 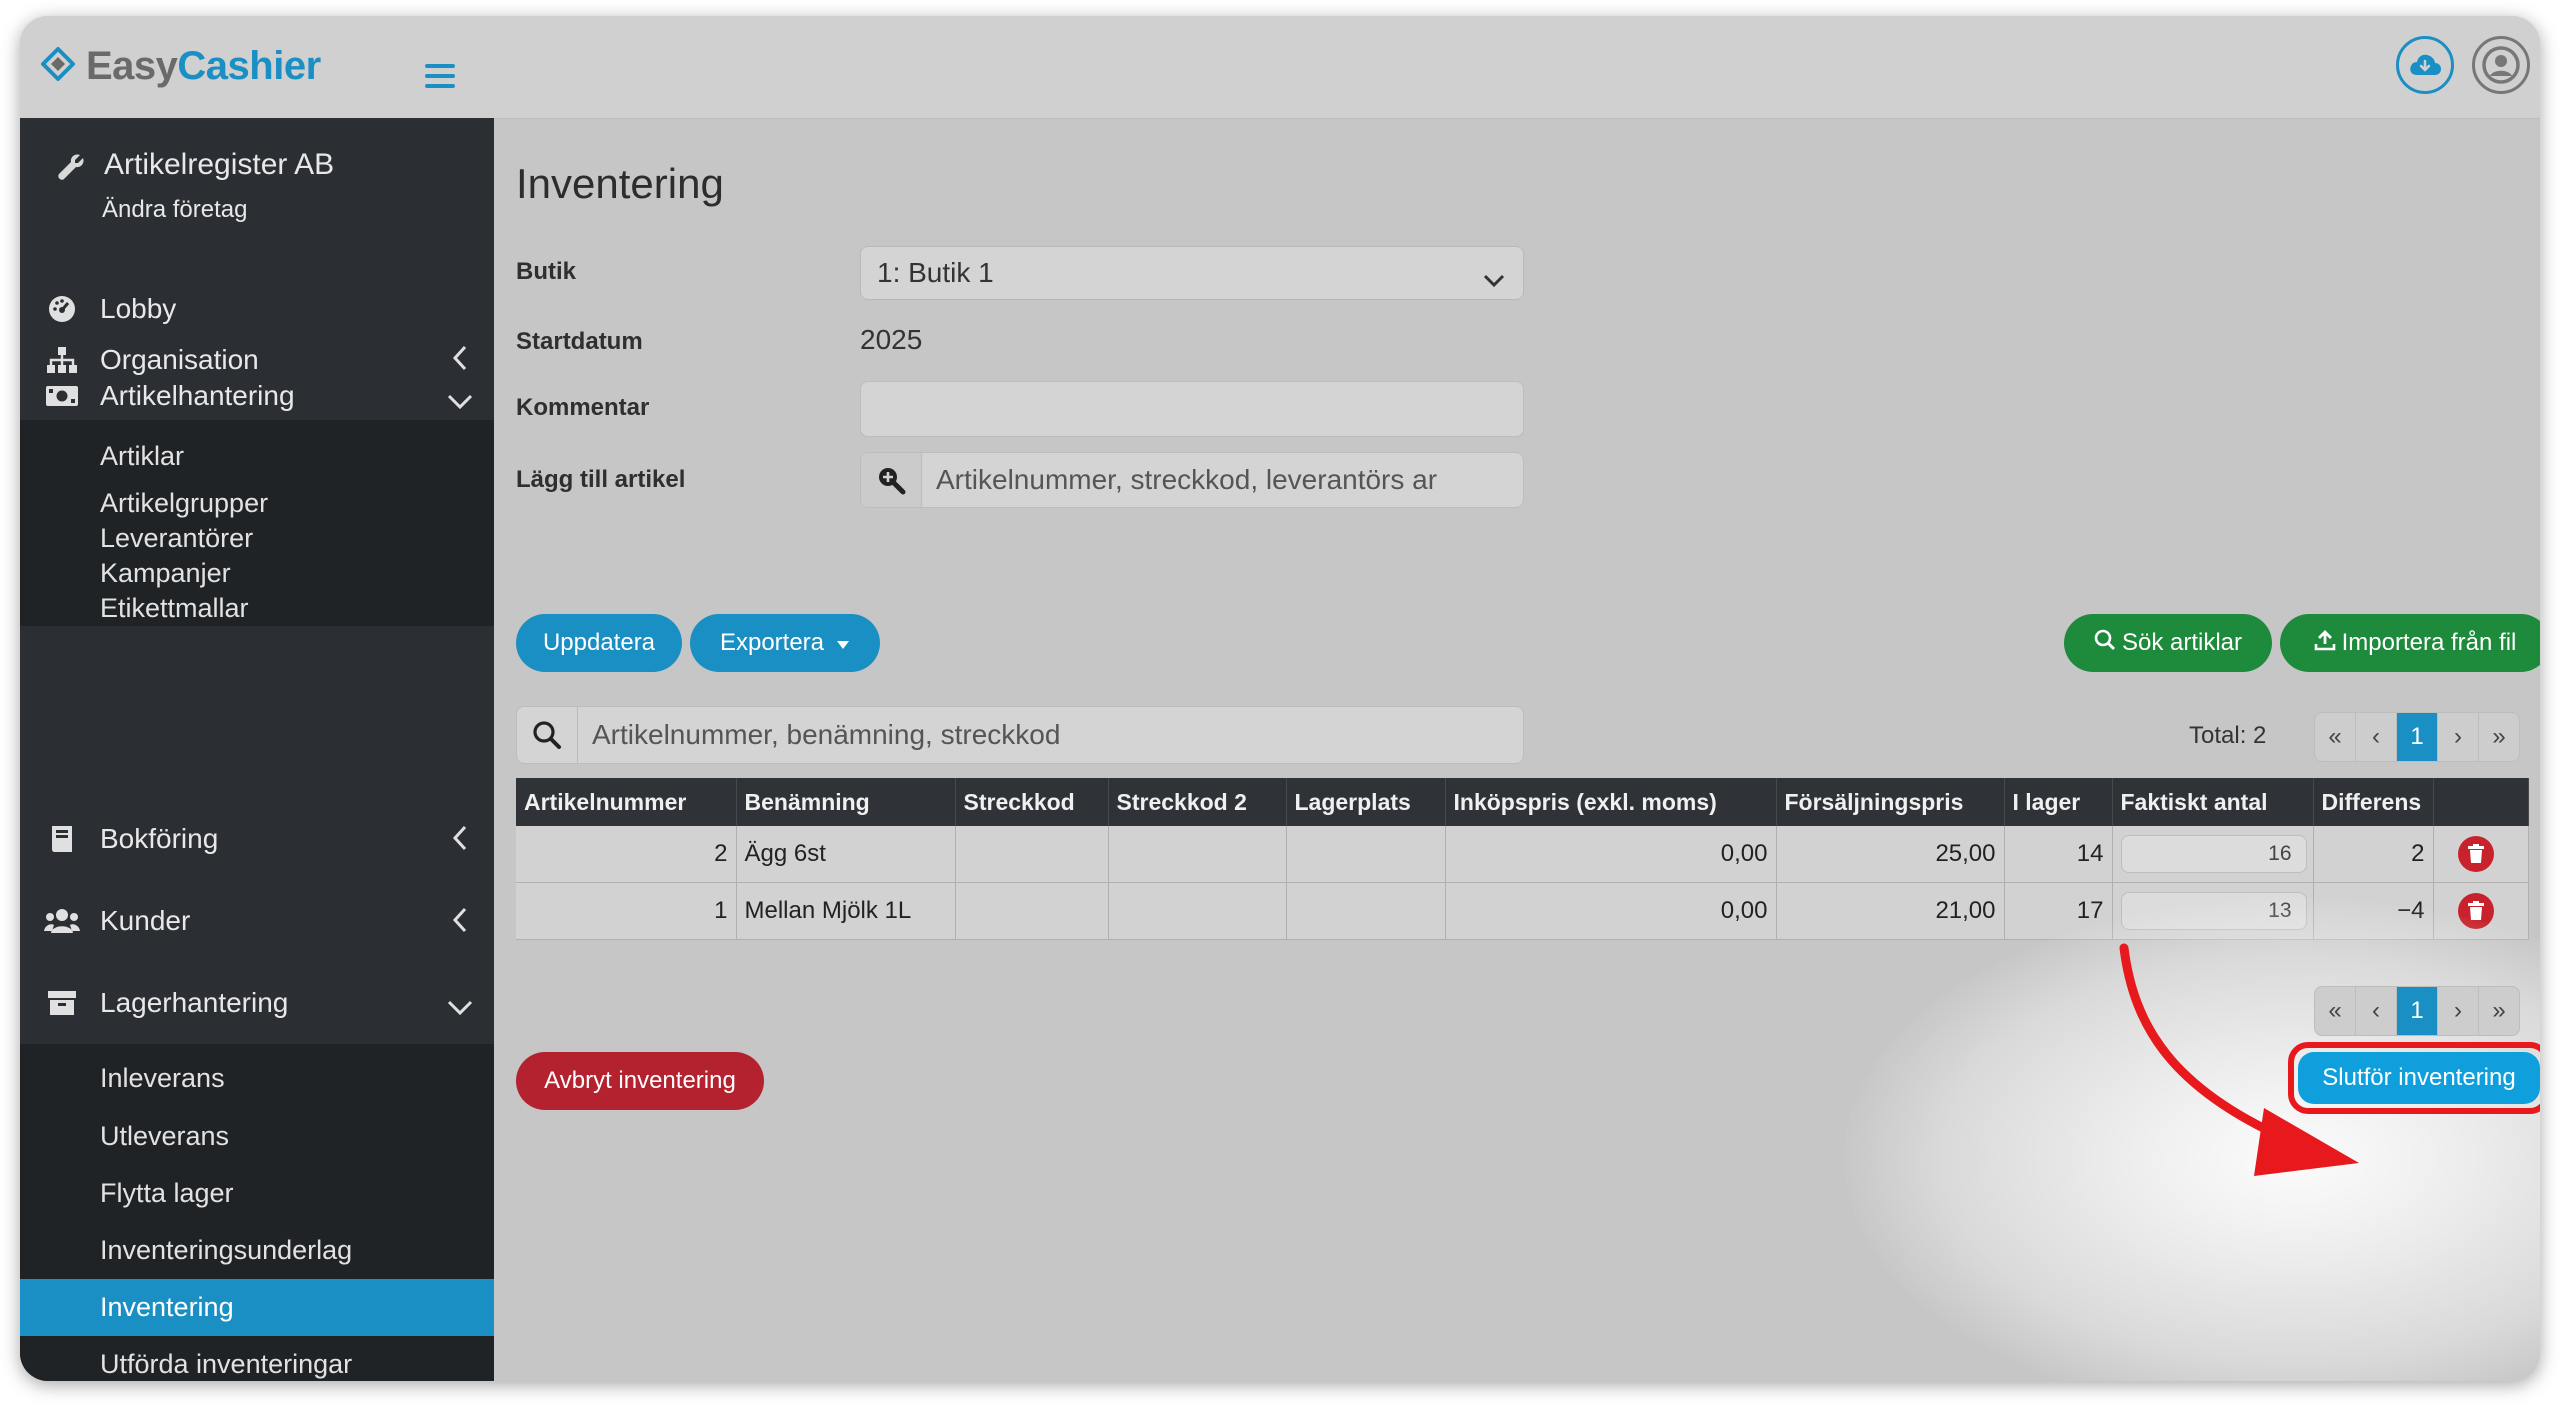 I want to click on sidebar-item-label: Artikelhantering, so click(x=197, y=395).